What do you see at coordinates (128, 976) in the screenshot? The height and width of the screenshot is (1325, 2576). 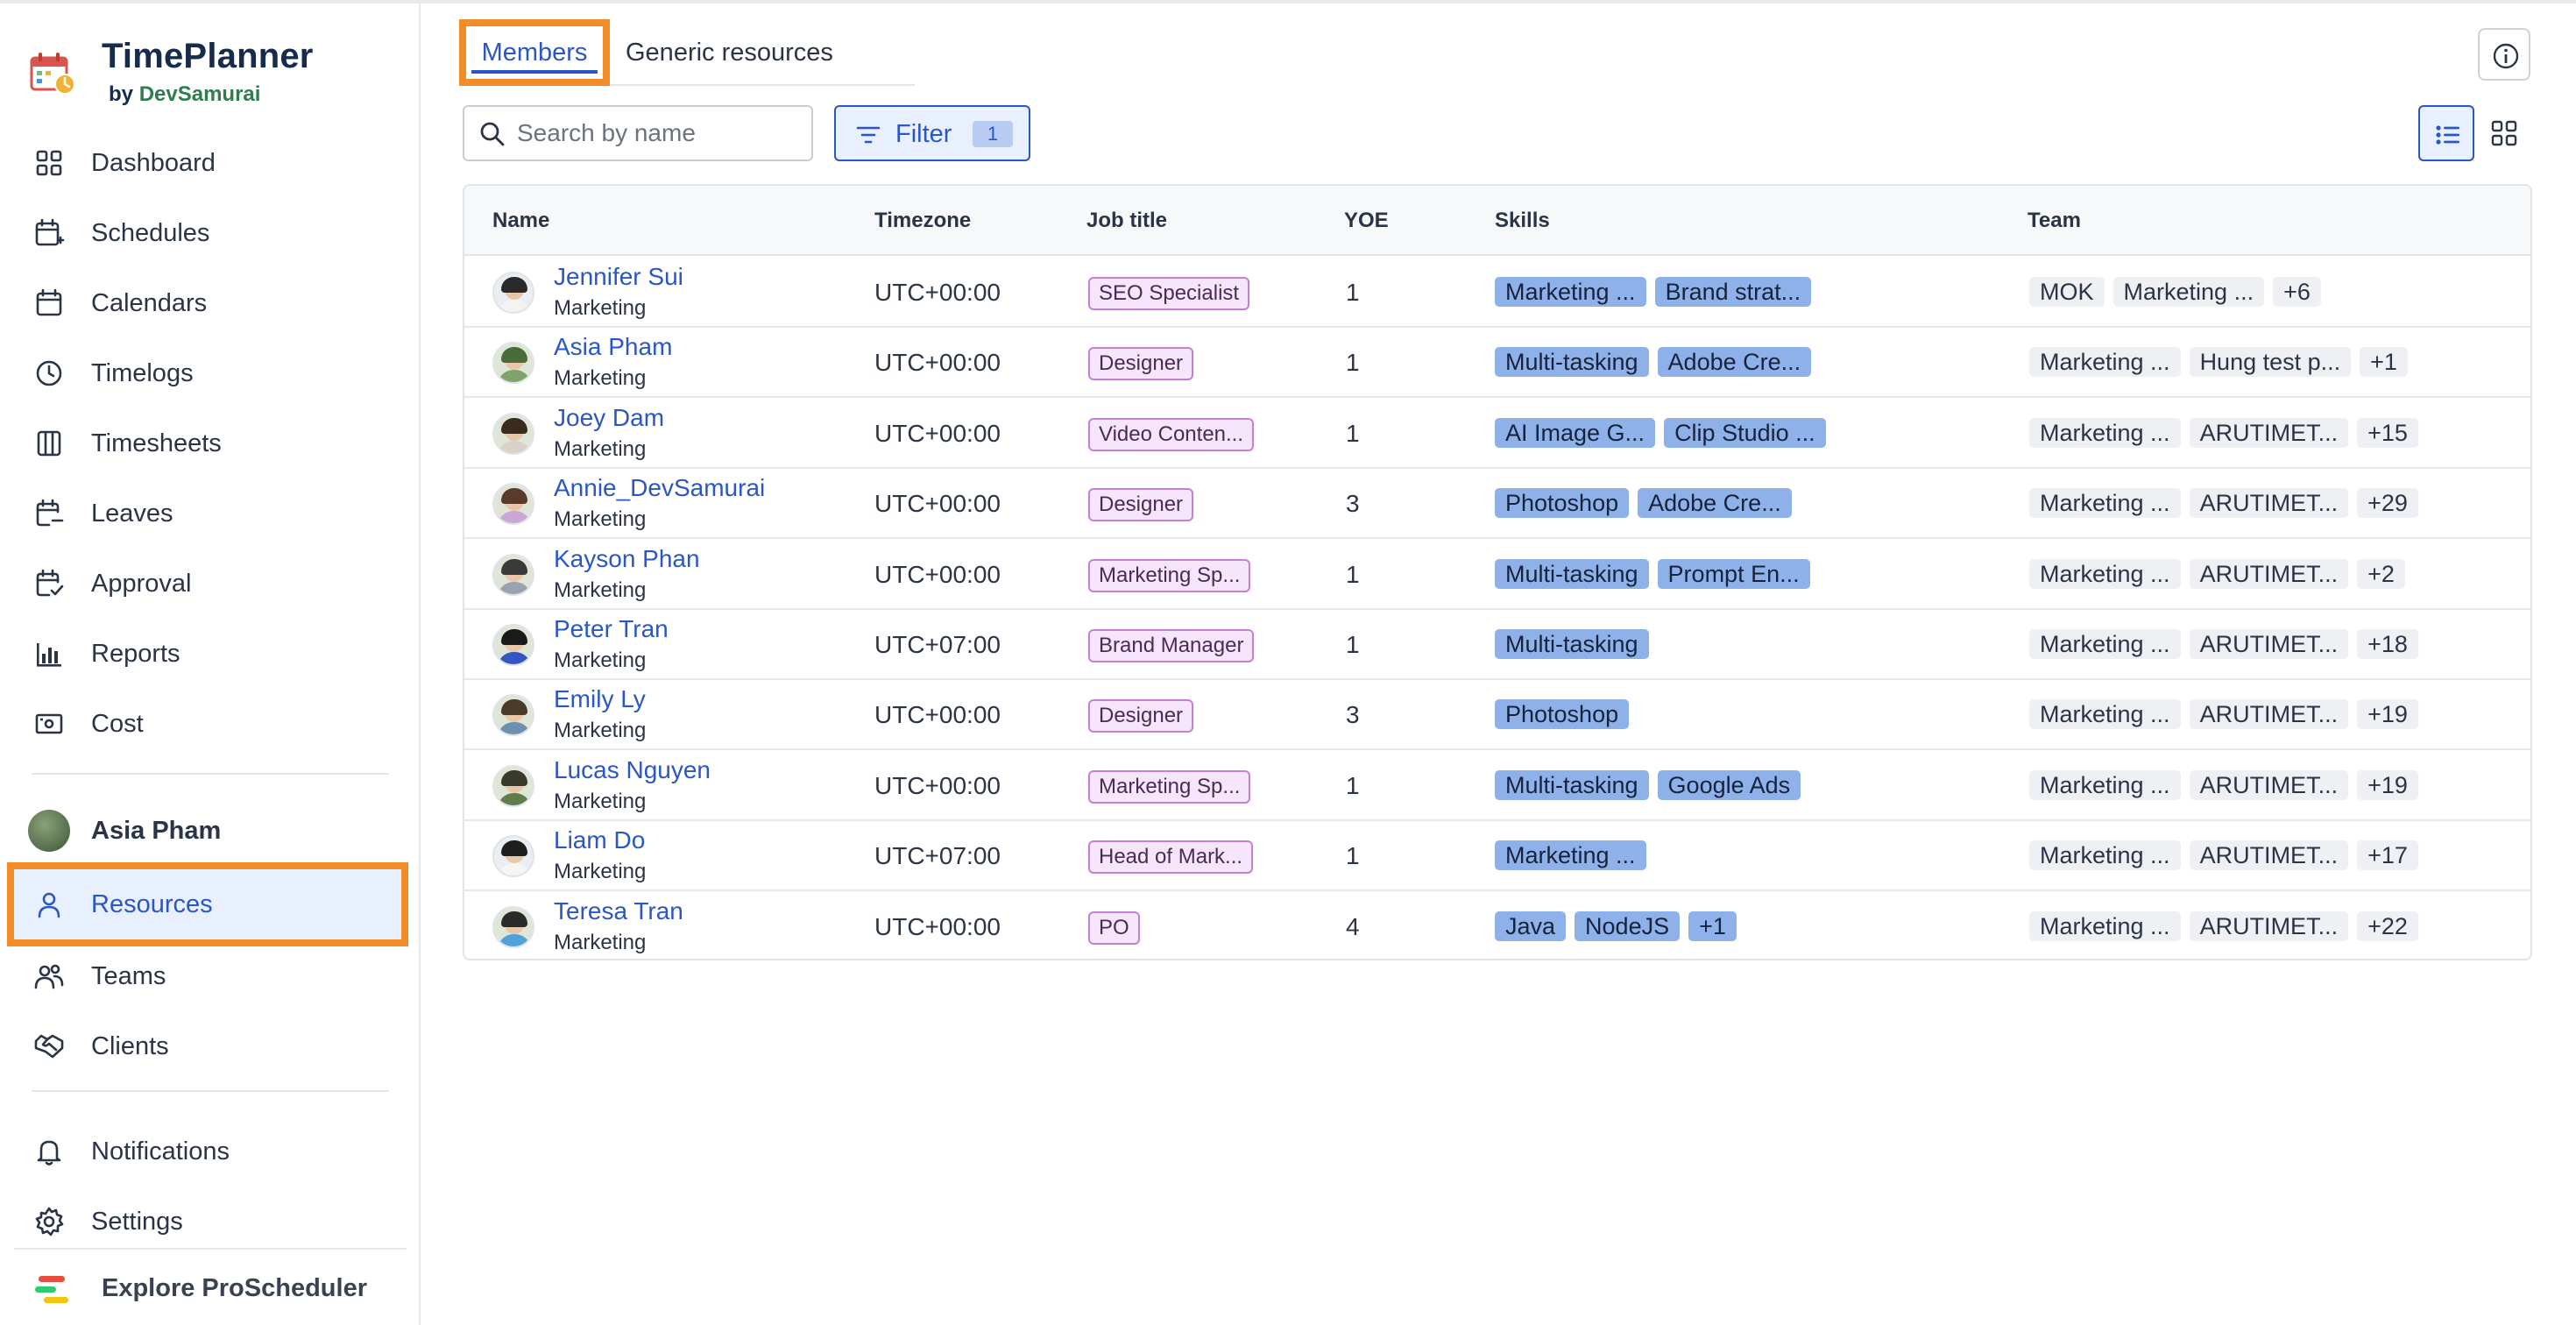 I see `sidebar-item-label: Teams` at bounding box center [128, 976].